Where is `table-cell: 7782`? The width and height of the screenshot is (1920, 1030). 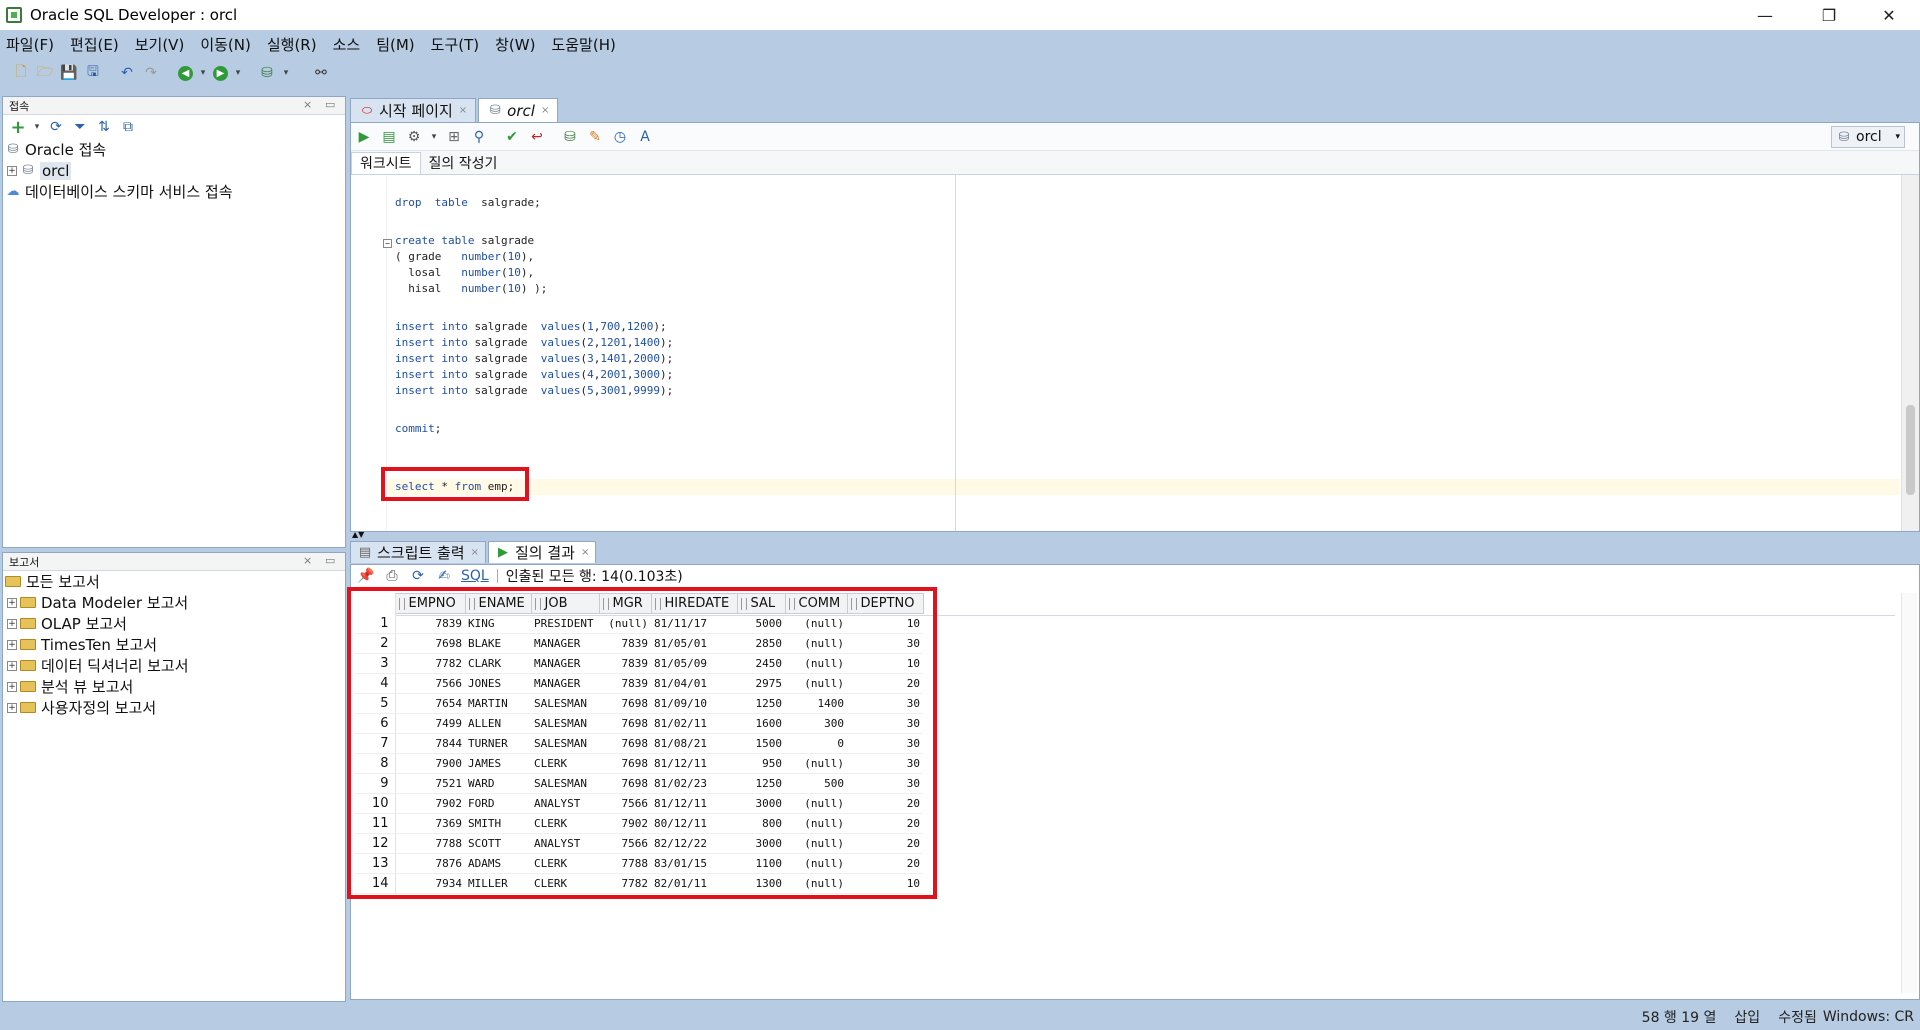 table-cell: 7782 is located at coordinates (625, 883).